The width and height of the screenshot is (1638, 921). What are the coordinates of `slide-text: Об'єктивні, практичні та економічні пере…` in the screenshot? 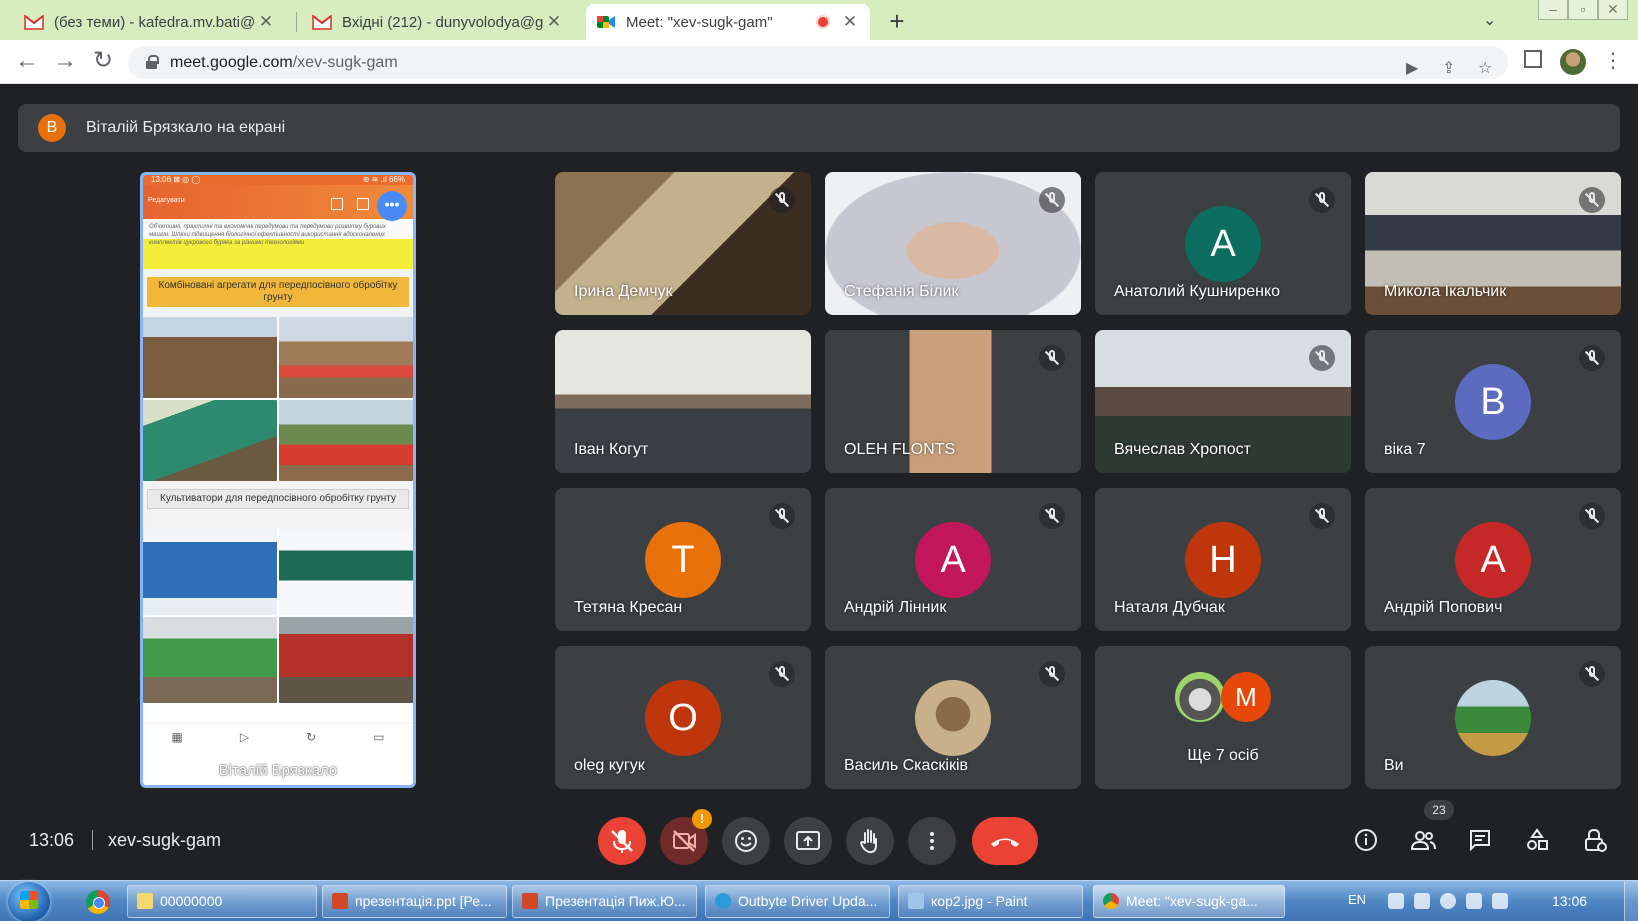 It's located at (278, 244).